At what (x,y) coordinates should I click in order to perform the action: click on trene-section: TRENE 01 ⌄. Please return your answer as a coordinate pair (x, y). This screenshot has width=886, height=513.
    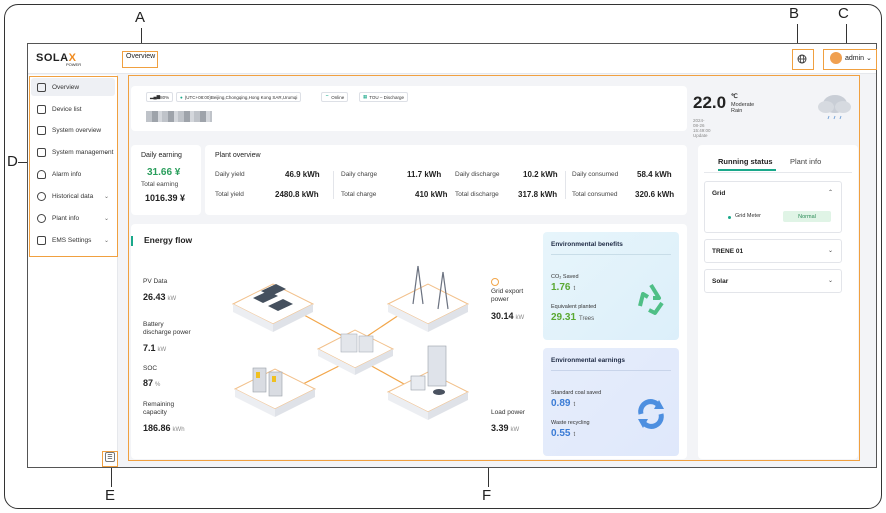
    Looking at the image, I should click on (773, 251).